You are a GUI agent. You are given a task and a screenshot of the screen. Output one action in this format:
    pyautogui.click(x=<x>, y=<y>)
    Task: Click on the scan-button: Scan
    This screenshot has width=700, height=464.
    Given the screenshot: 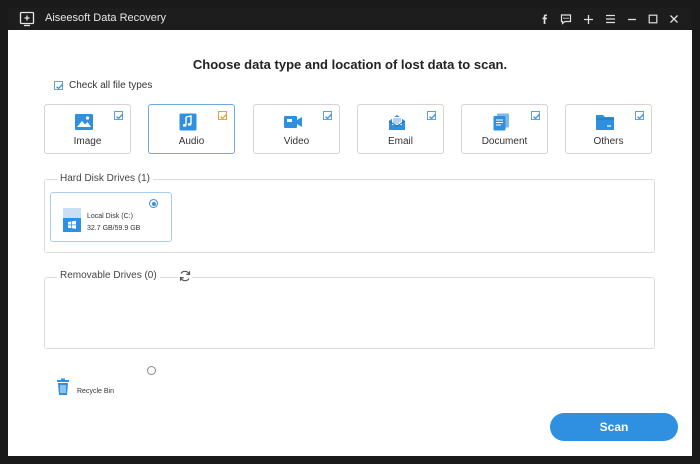 What is the action you would take?
    pyautogui.click(x=614, y=427)
    